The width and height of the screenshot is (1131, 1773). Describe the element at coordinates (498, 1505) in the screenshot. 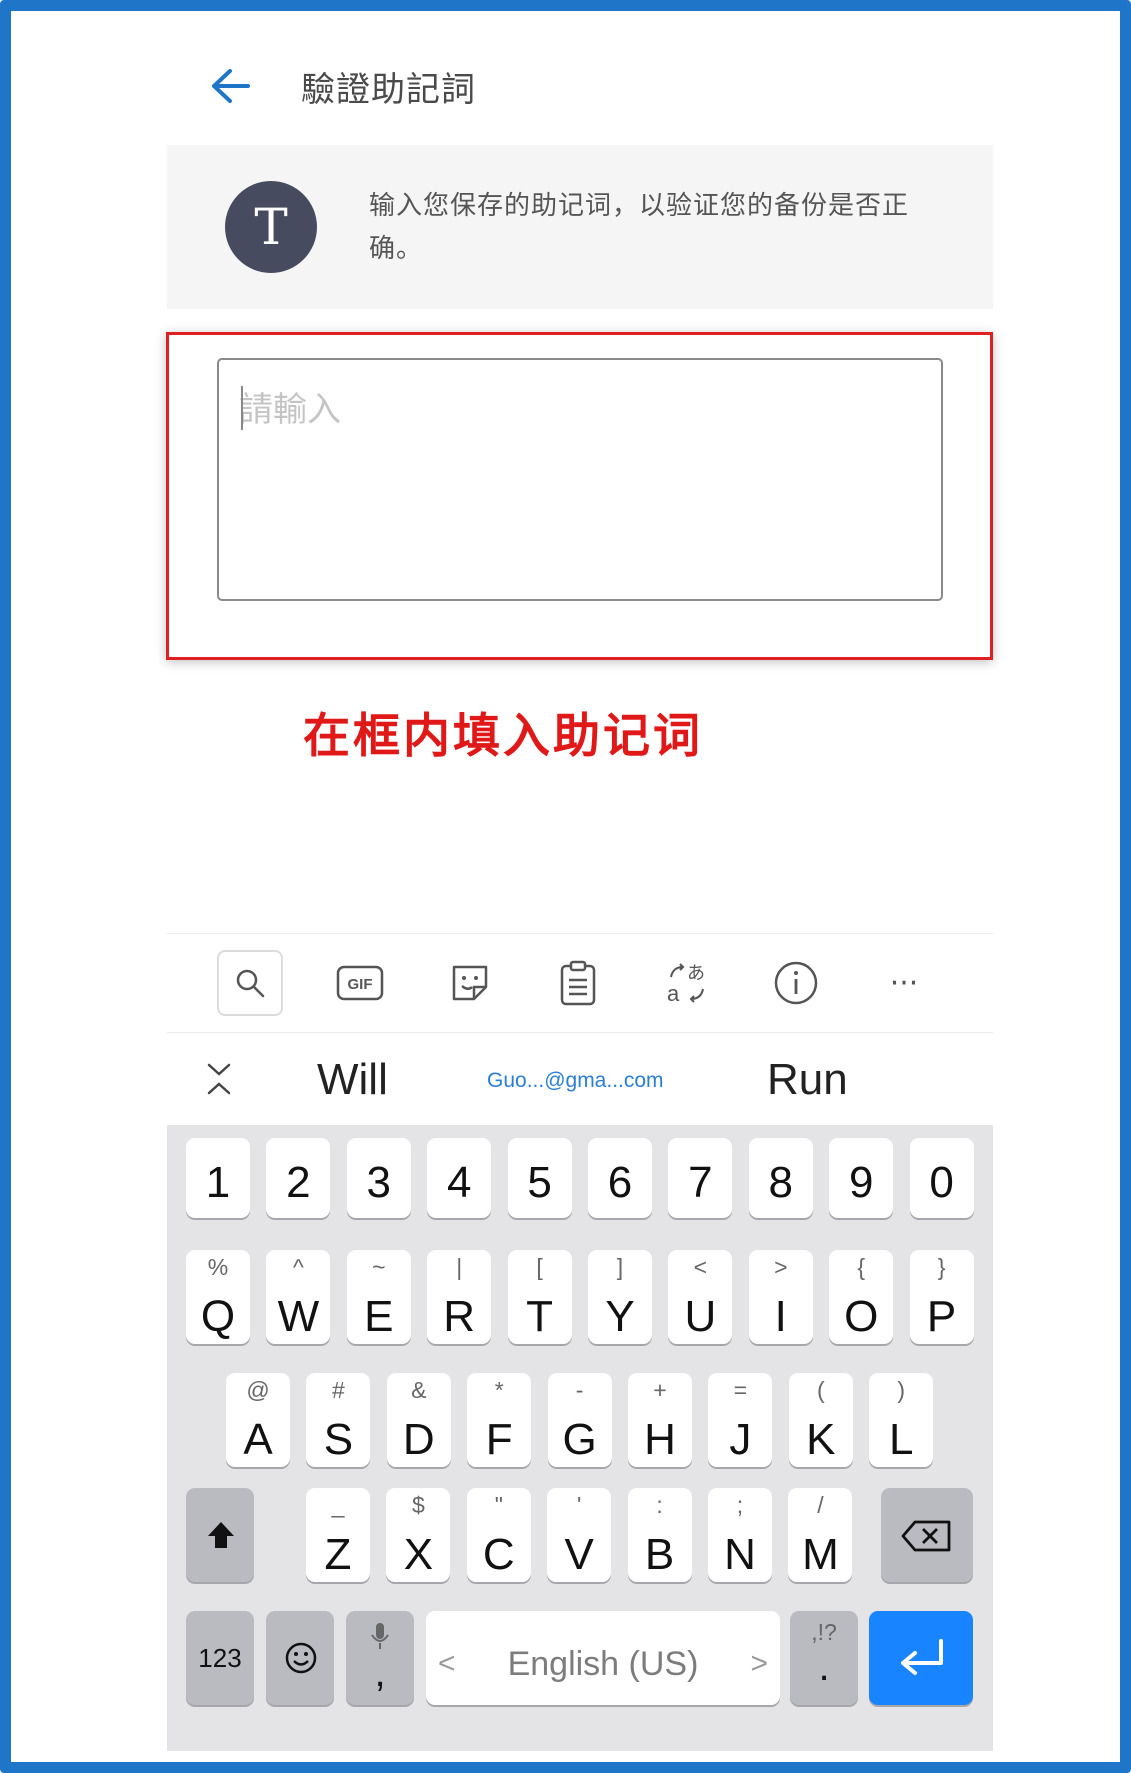

I see `key-symbol: "` at that location.